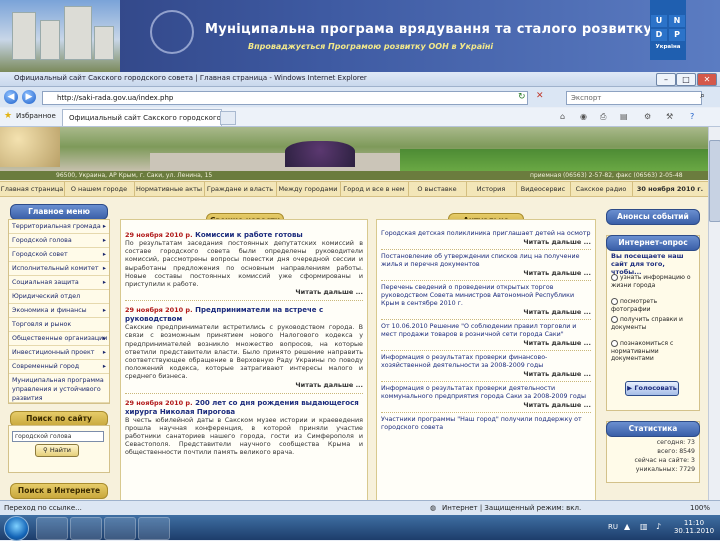 The width and height of the screenshot is (720, 541). What do you see at coordinates (613, 527) in the screenshot?
I see `language-indicator: RU` at bounding box center [613, 527].